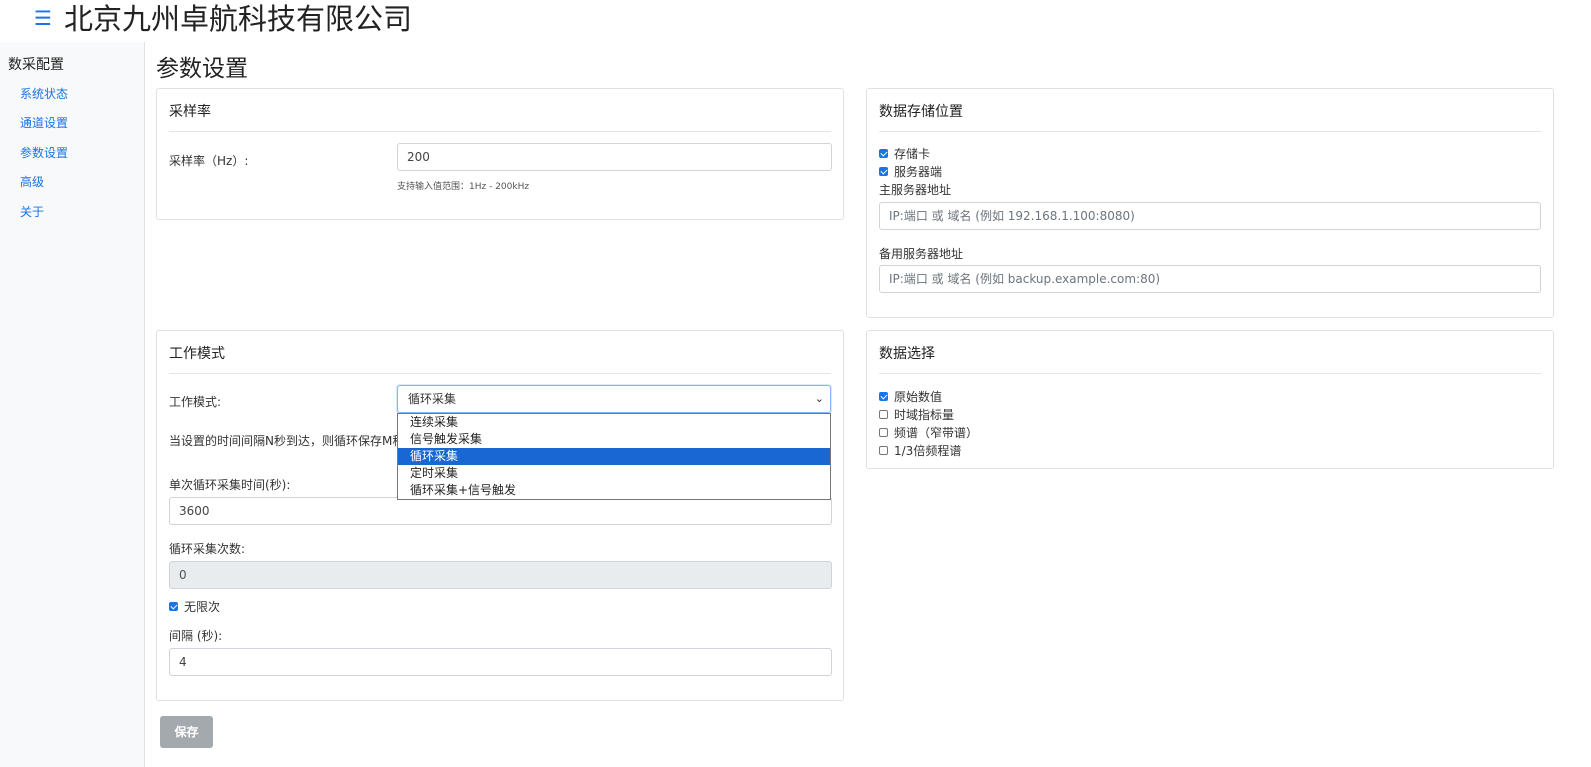  I want to click on work-mode-option-cycle: 循环采集, so click(614, 456).